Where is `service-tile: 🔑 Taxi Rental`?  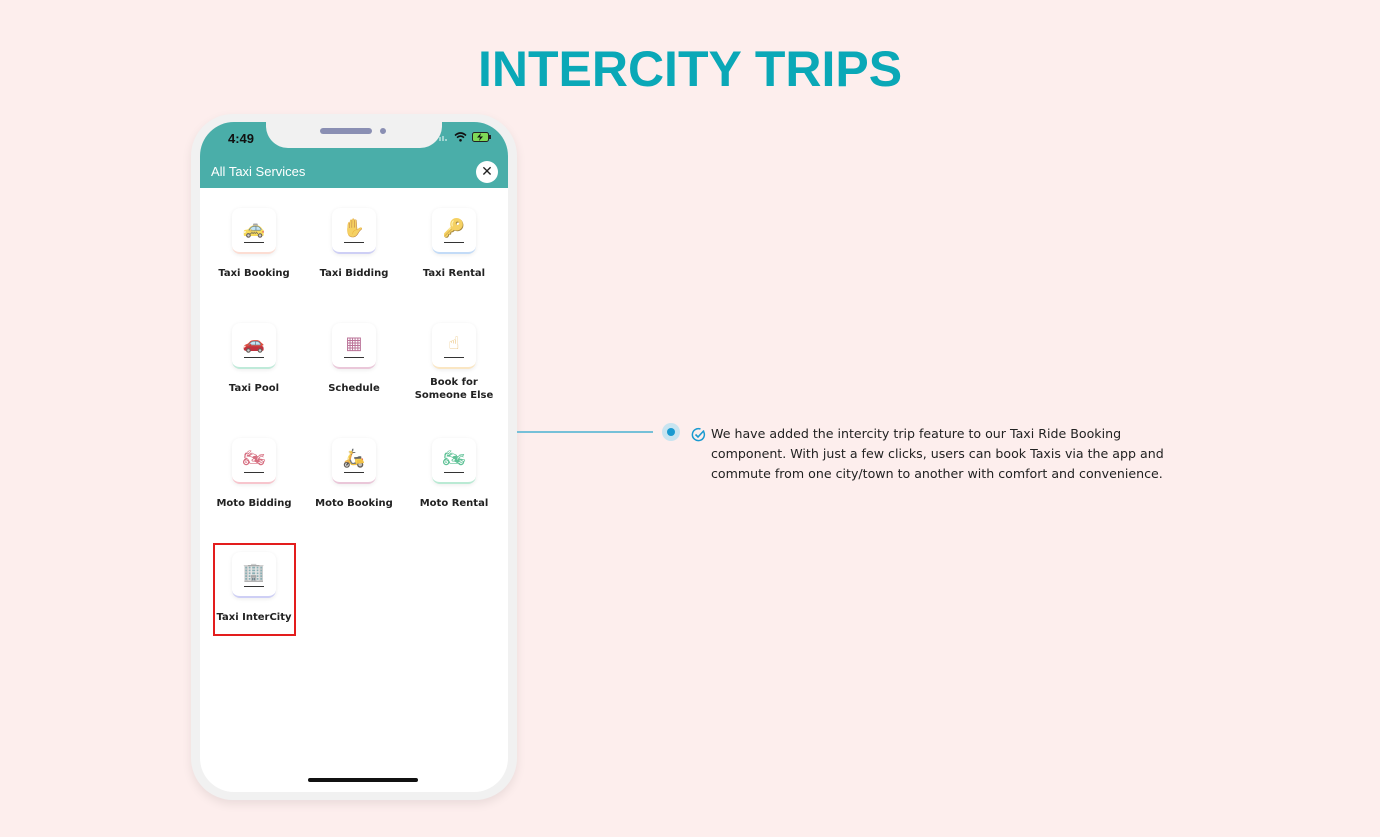
service-tile: 🔑 Taxi Rental is located at coordinates (454, 244).